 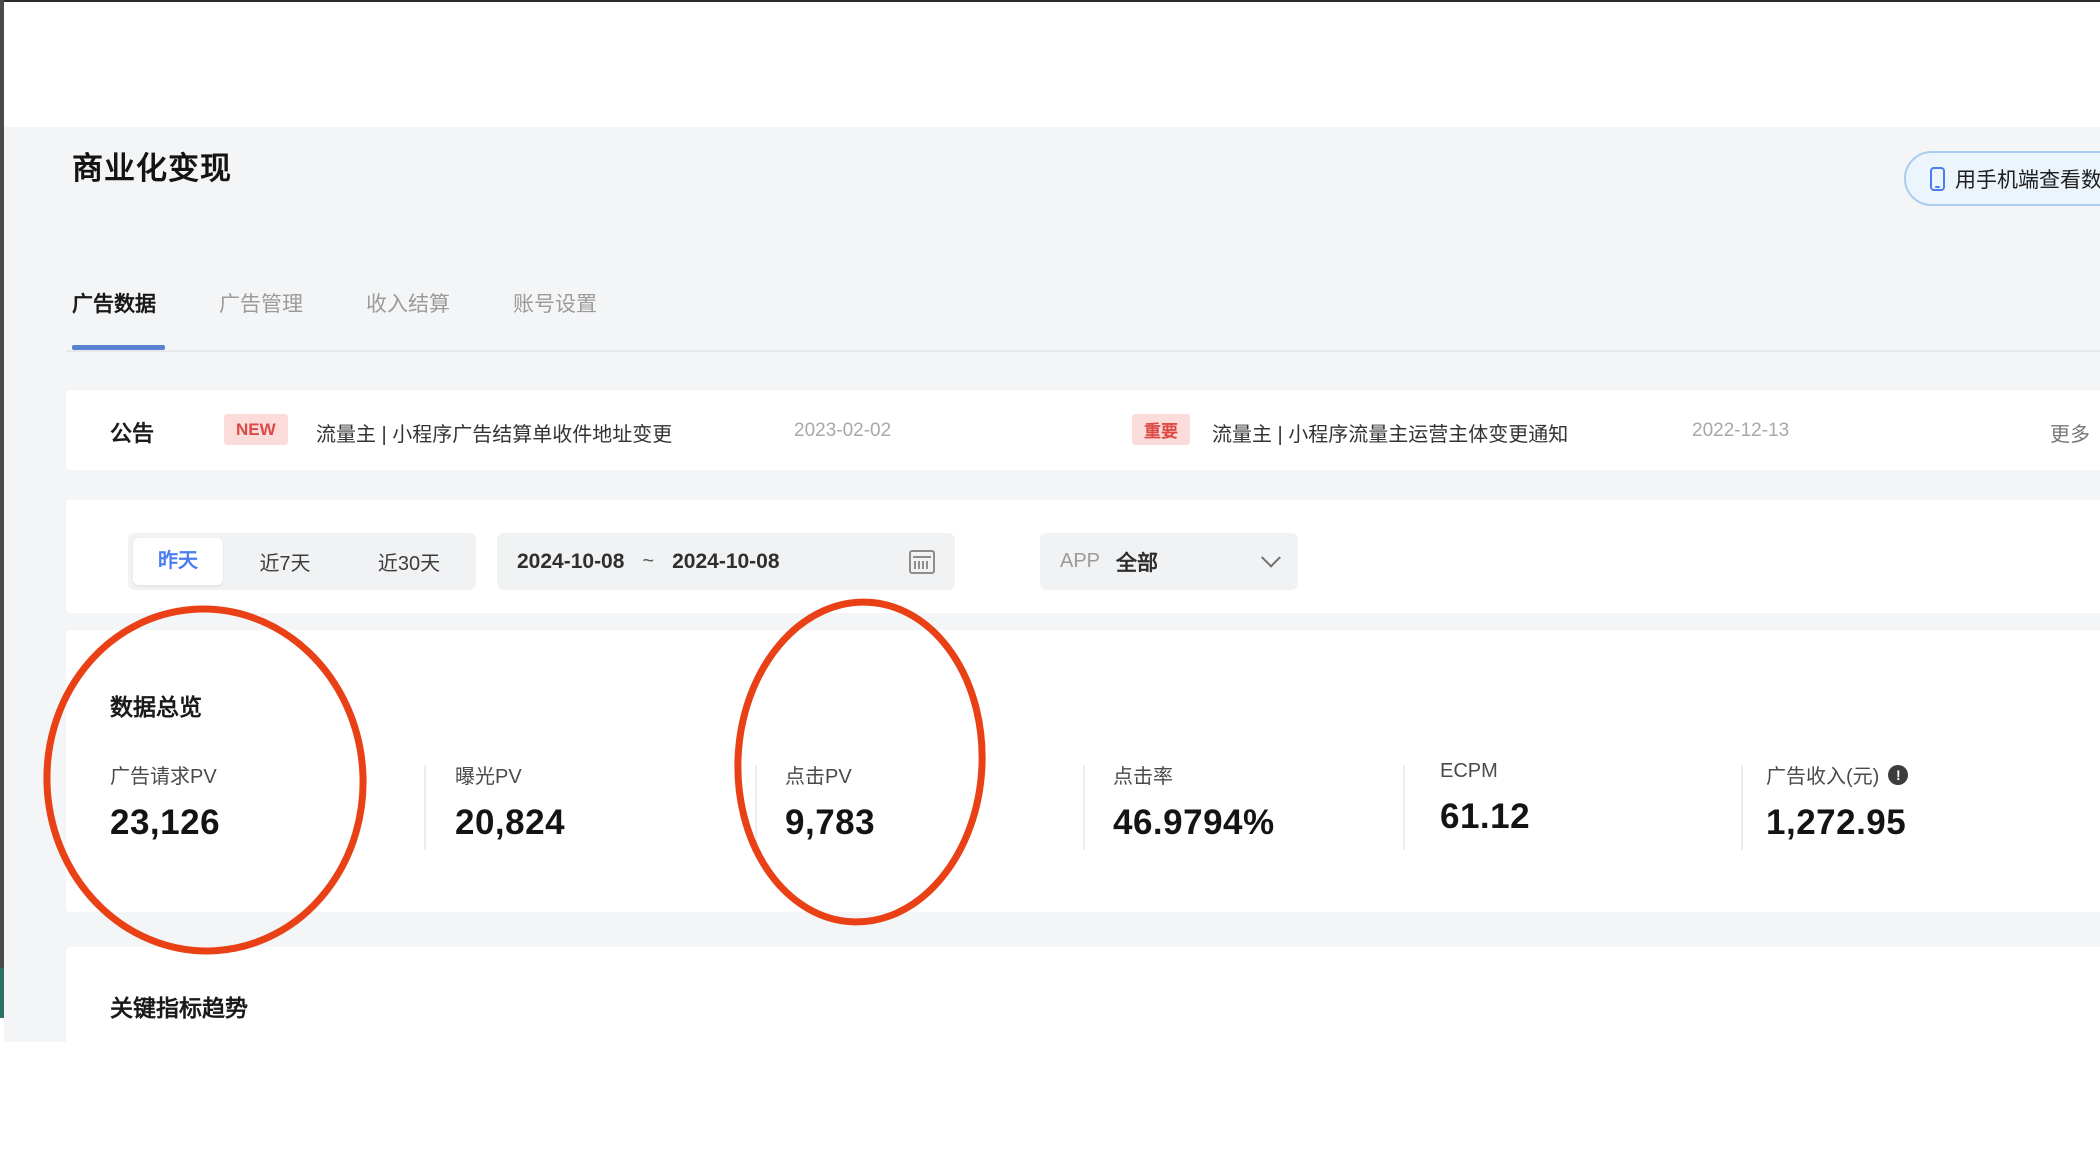 I want to click on metric-value: 9,783, so click(x=830, y=822).